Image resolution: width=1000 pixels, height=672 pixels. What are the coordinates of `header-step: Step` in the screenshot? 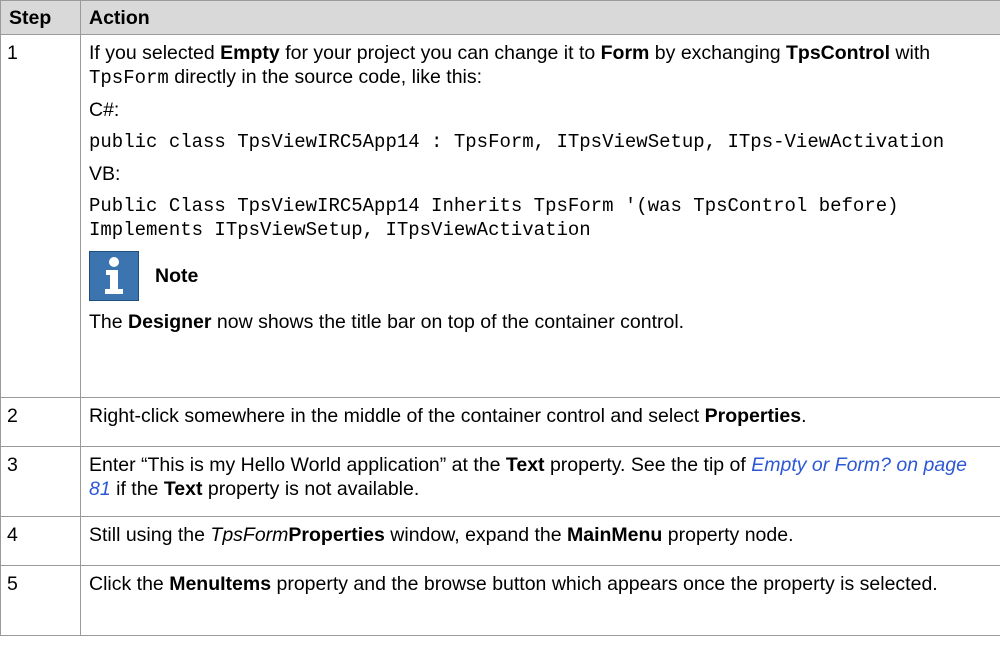 It's located at (40, 17).